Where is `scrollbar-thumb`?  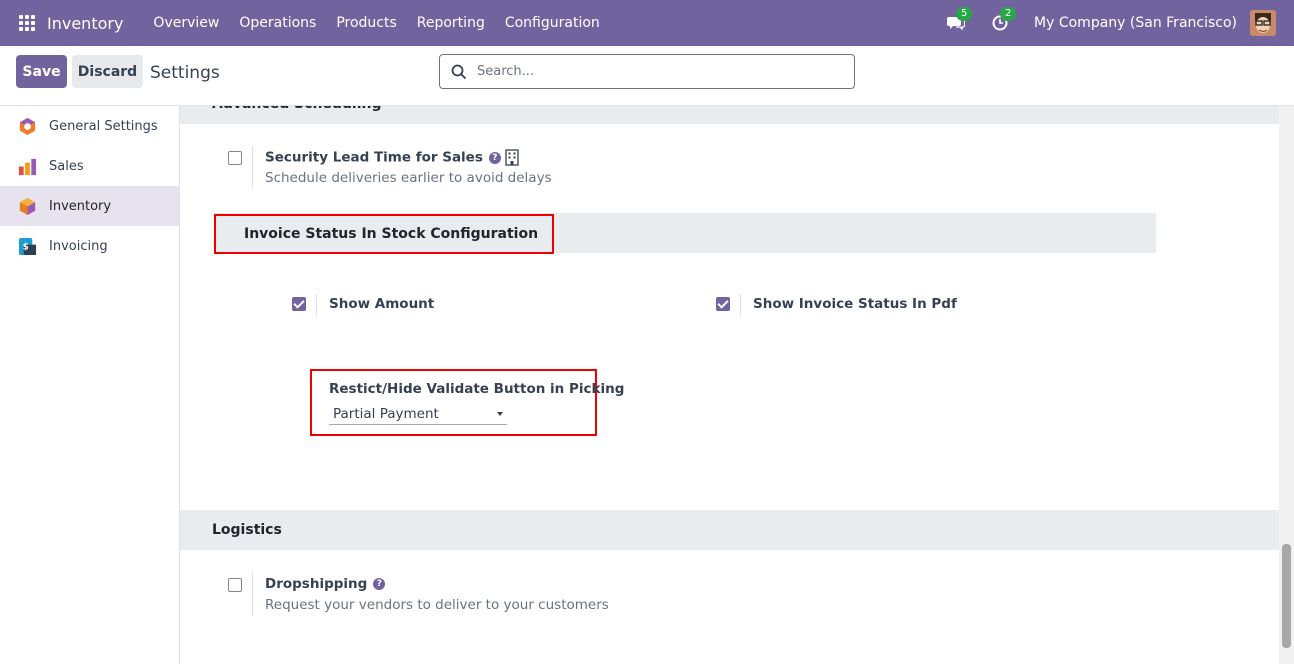
scrollbar-thumb is located at coordinates (1286, 596).